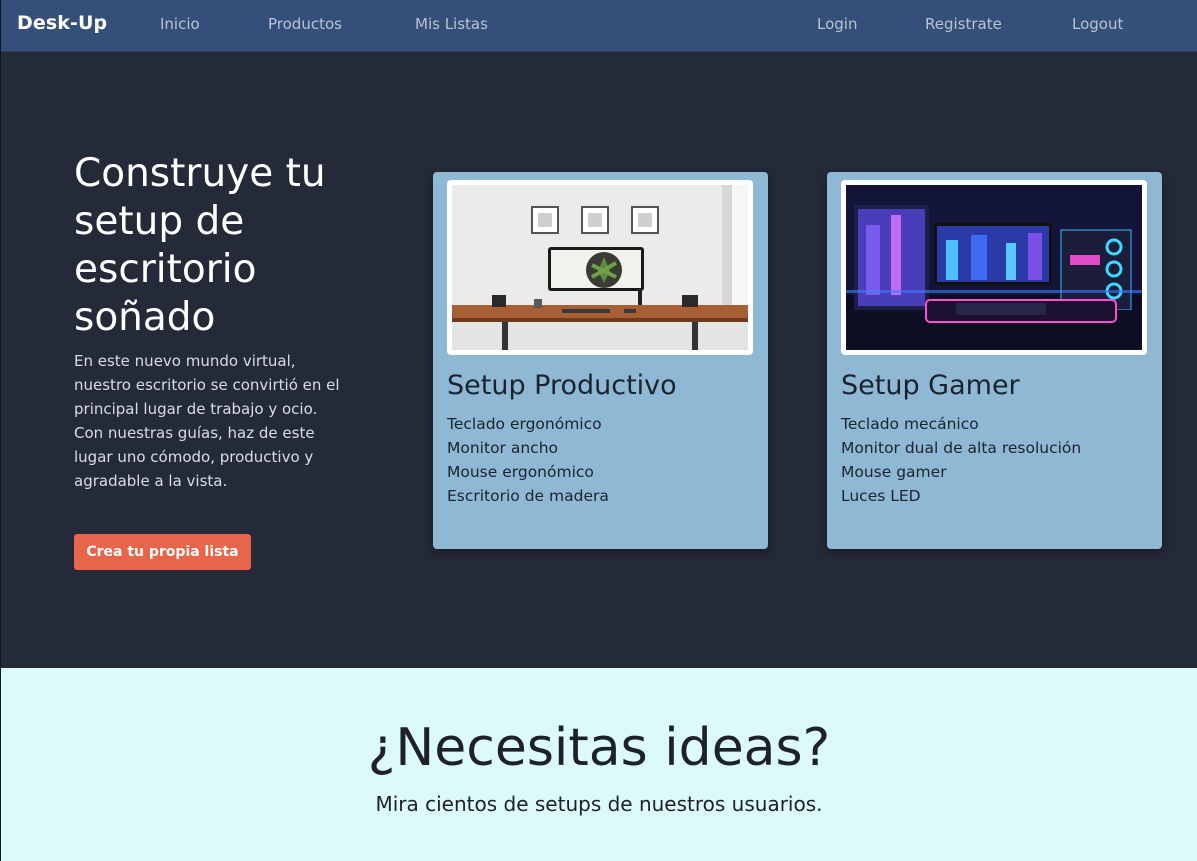  I want to click on setup-gamer-image, so click(994, 267).